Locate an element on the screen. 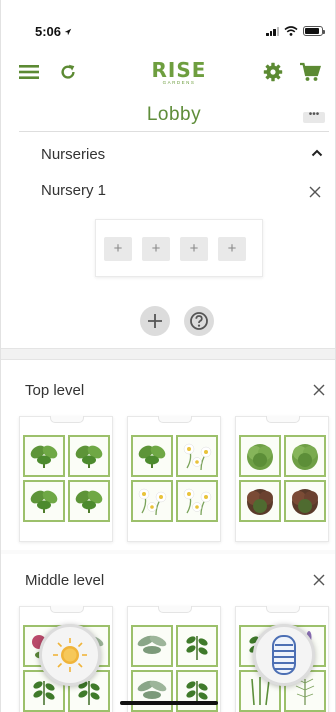 This screenshot has height=712, width=336. page-title: Lobby is located at coordinates (174, 114).